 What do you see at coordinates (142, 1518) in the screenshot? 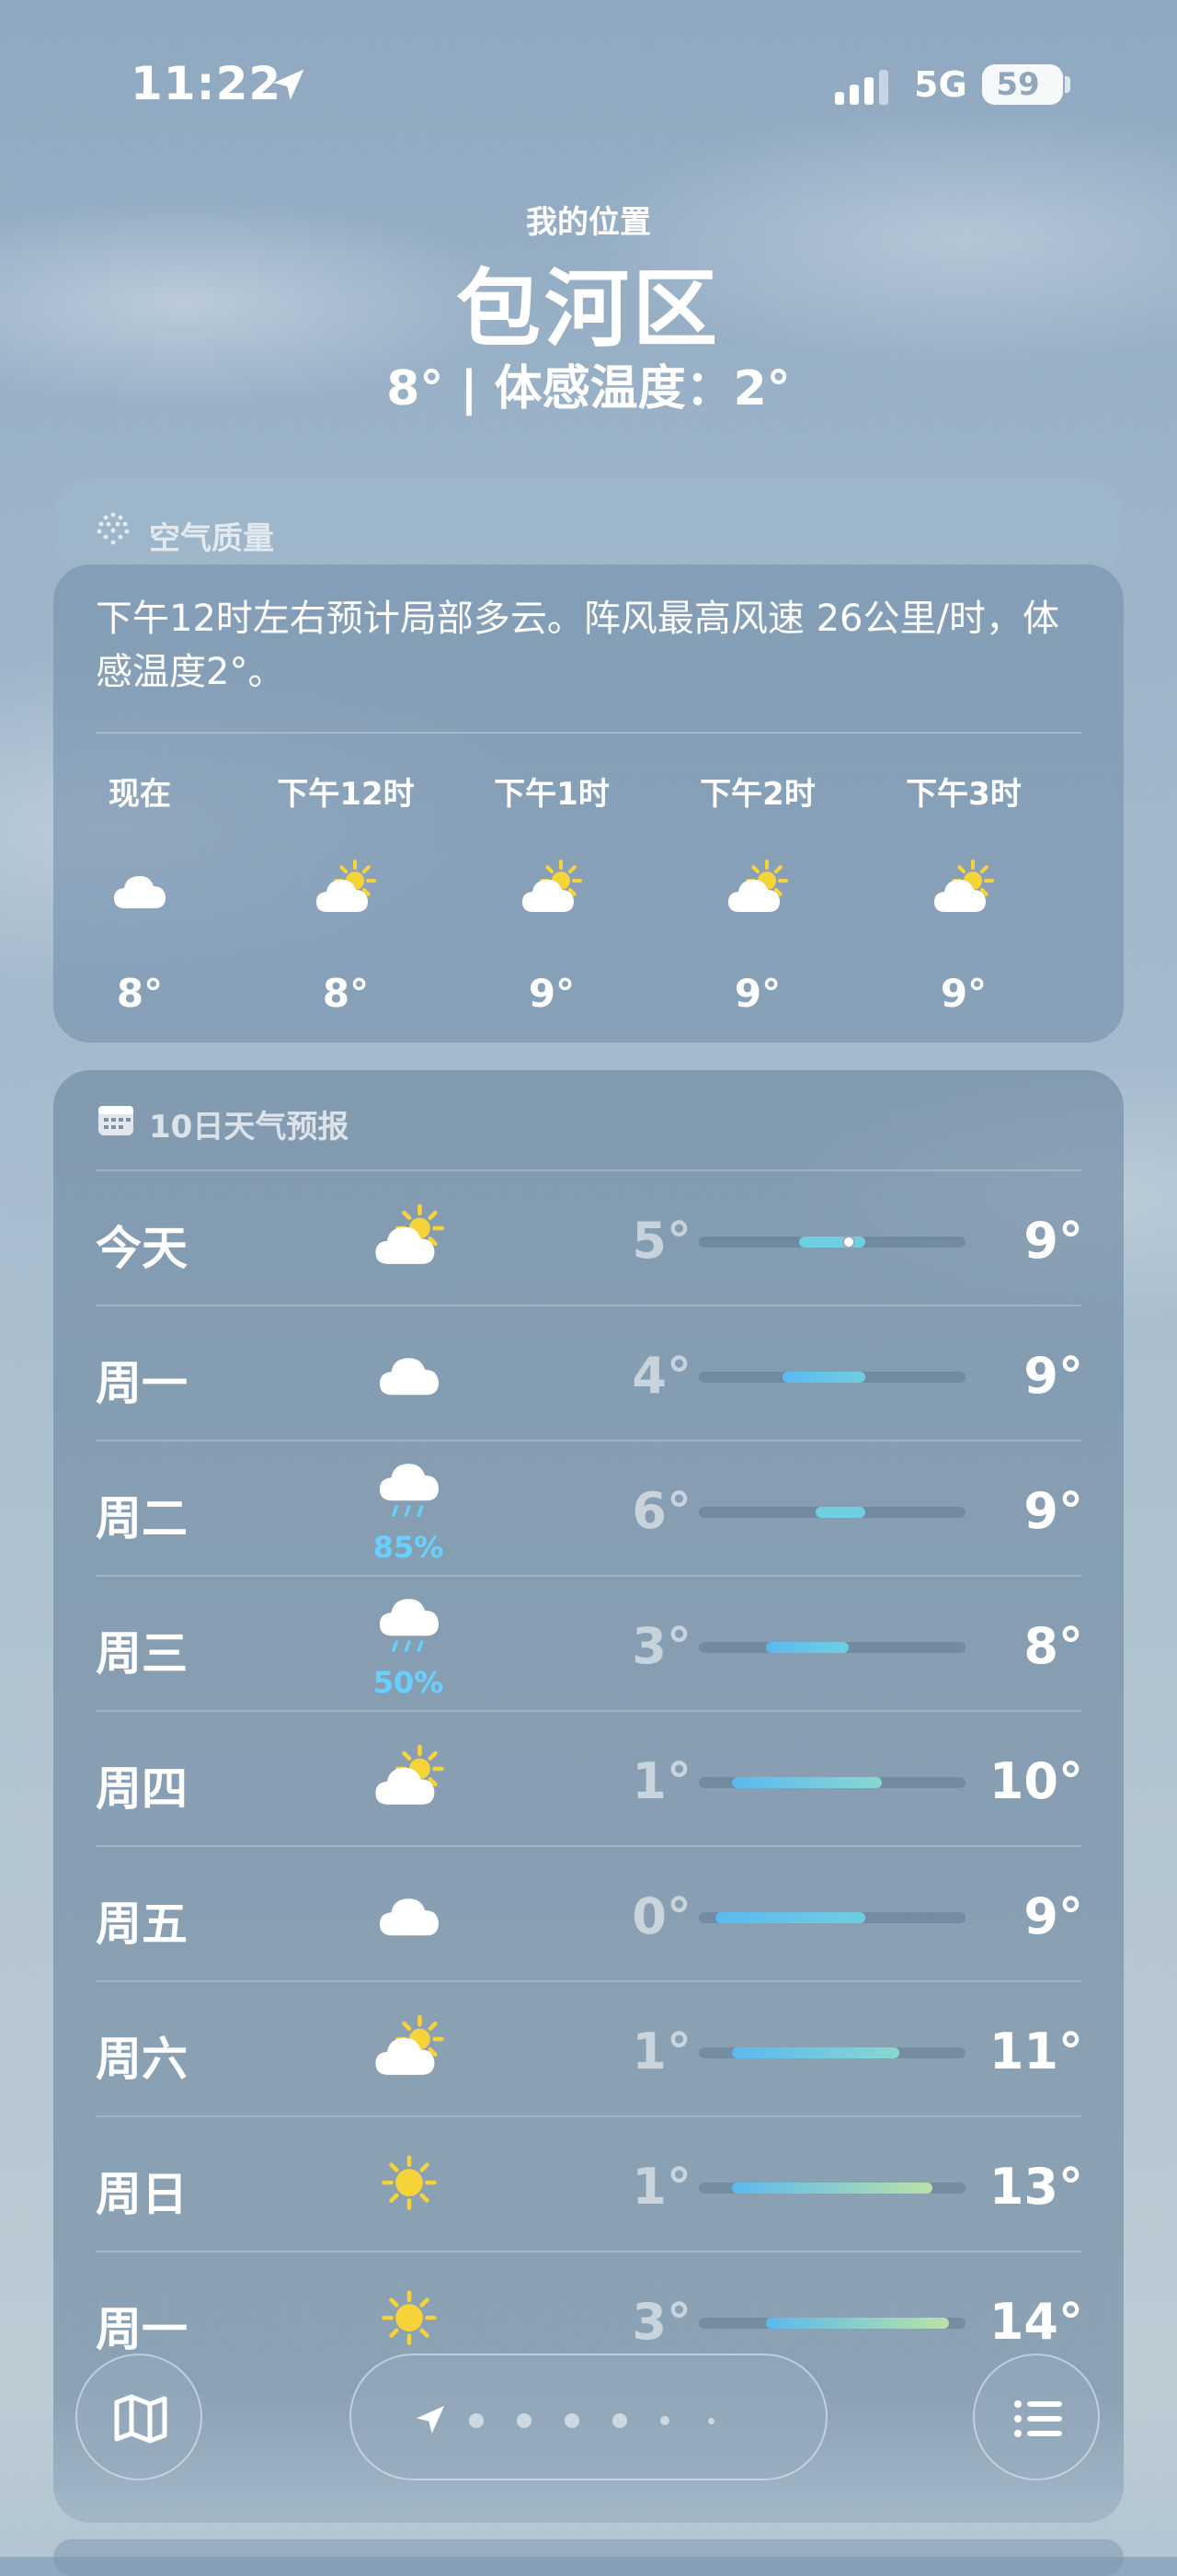
I see `day-name: 周二` at bounding box center [142, 1518].